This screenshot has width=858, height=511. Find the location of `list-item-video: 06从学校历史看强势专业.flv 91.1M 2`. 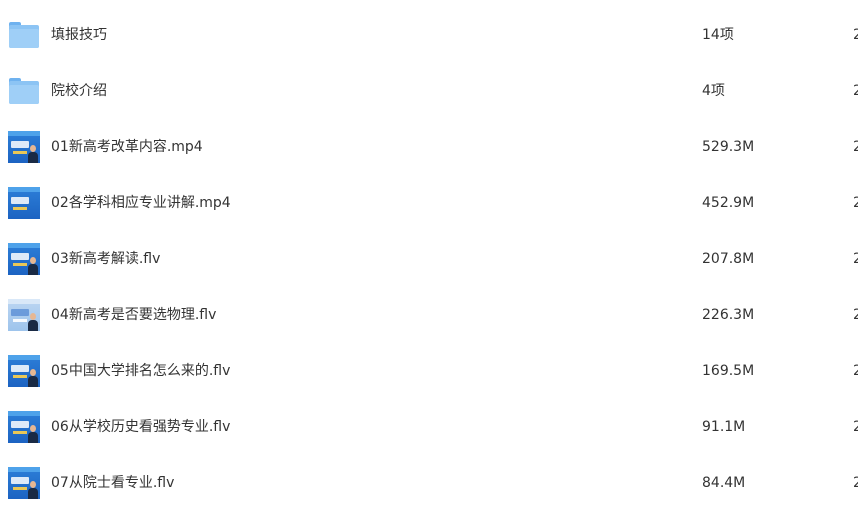

list-item-video: 06从学校历史看强势专业.flv 91.1M 2 is located at coordinates (429, 424).